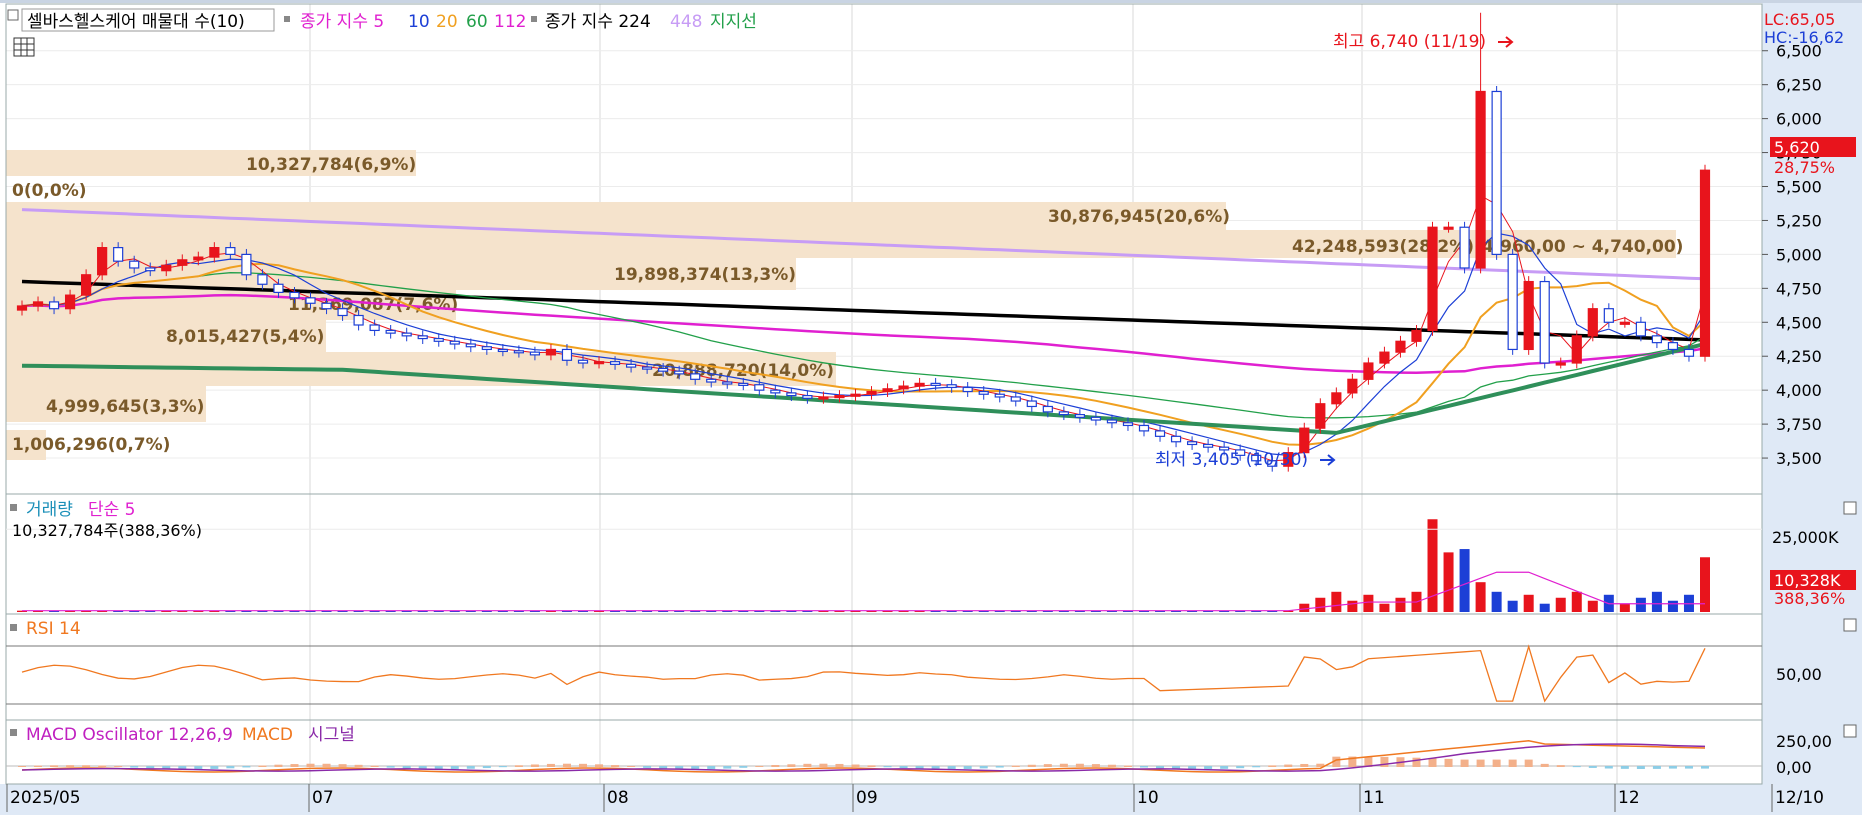  Describe the element at coordinates (1850, 731) in the screenshot. I see `macd-close-icon` at that location.